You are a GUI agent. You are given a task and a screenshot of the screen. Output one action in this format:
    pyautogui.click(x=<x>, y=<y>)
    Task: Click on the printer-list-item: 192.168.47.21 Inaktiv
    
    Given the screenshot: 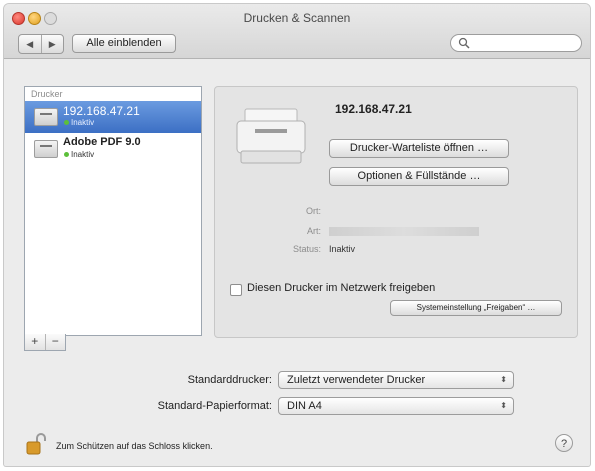 What is the action you would take?
    pyautogui.click(x=113, y=117)
    